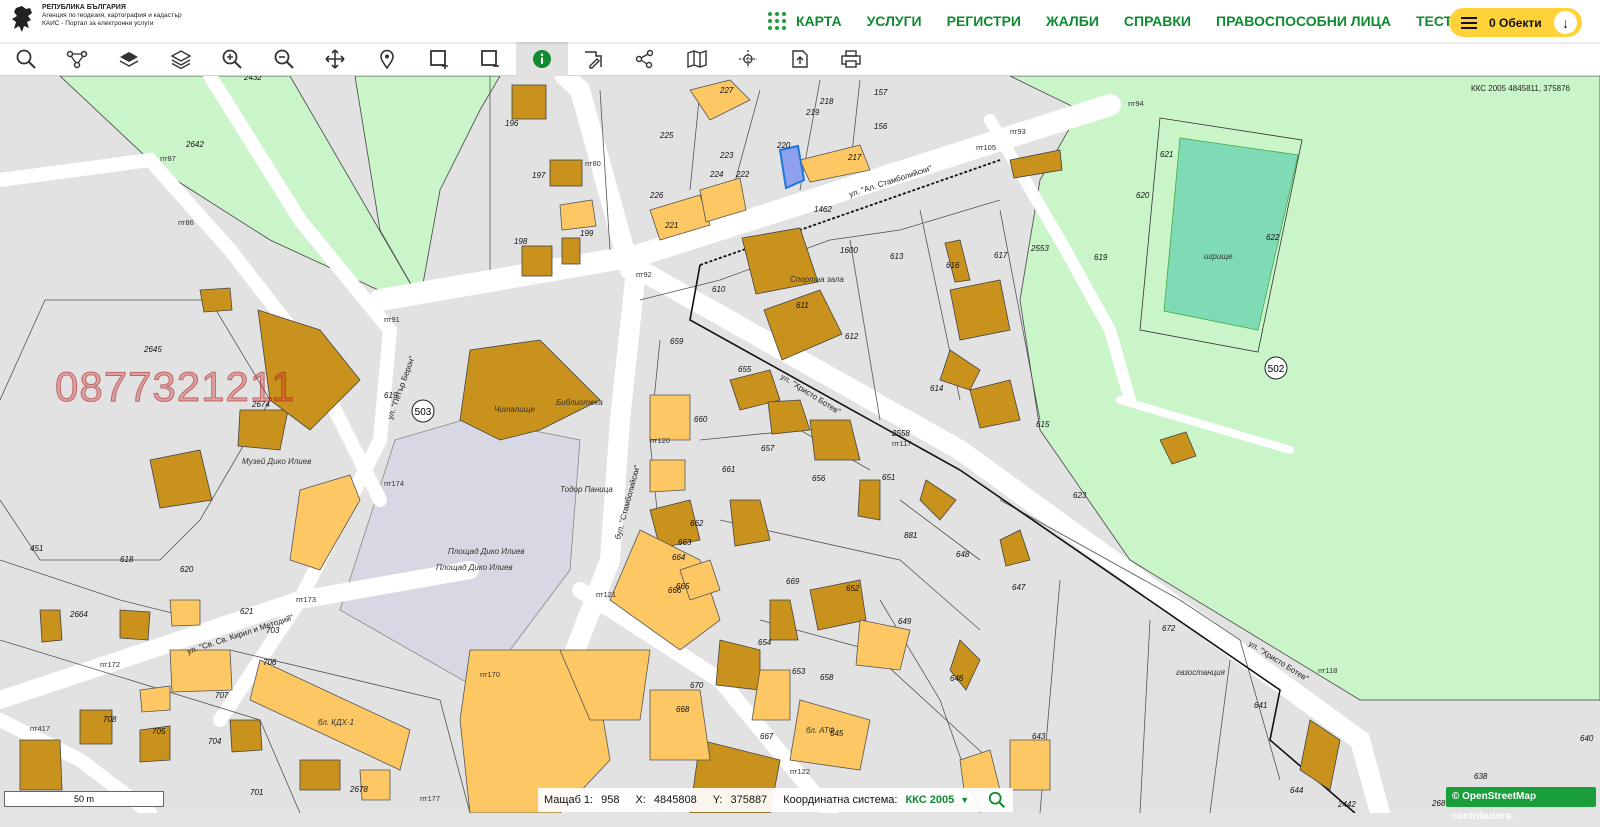 The image size is (1600, 827). I want to click on nav-registers: РЕГИСТРИ, so click(984, 21).